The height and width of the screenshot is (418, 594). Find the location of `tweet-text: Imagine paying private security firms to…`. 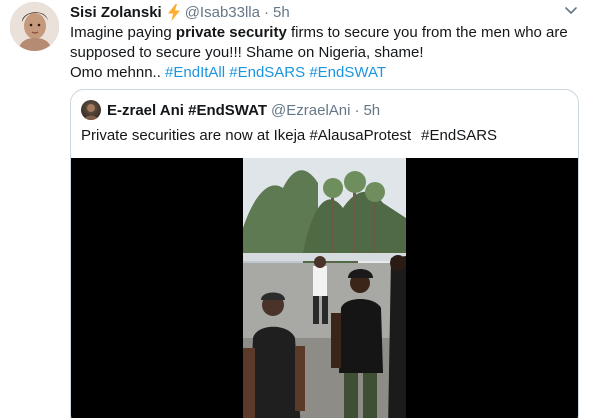

tweet-text: Imagine paying private security firms to… is located at coordinates (325, 53).